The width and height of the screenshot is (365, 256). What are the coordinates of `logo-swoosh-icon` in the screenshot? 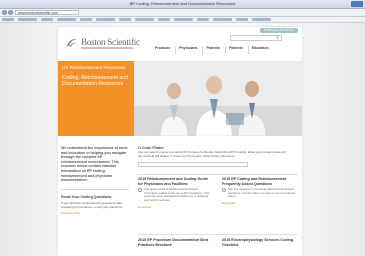 It's located at (72, 43).